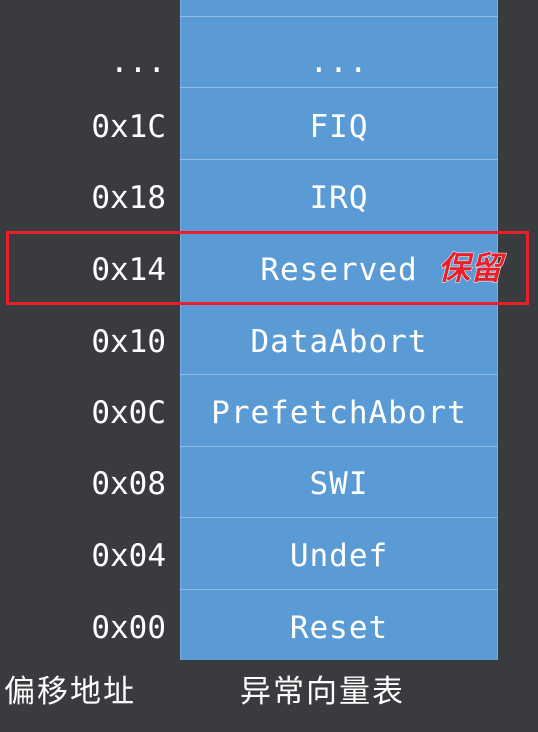 The height and width of the screenshot is (732, 538). I want to click on vector-entry-prefetch-abort: PrefetchAbort, so click(339, 413).